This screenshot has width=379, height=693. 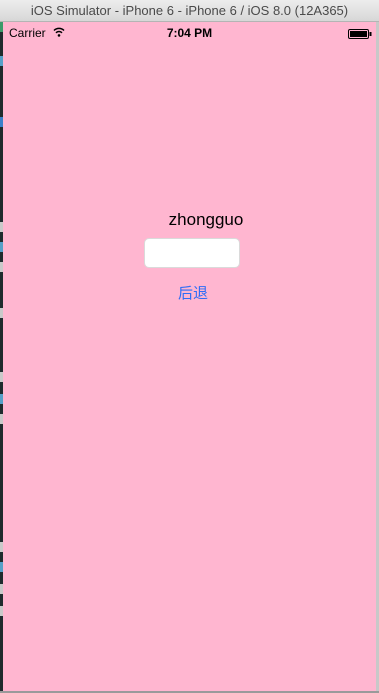 What do you see at coordinates (206, 219) in the screenshot?
I see `name-label: zhongguo` at bounding box center [206, 219].